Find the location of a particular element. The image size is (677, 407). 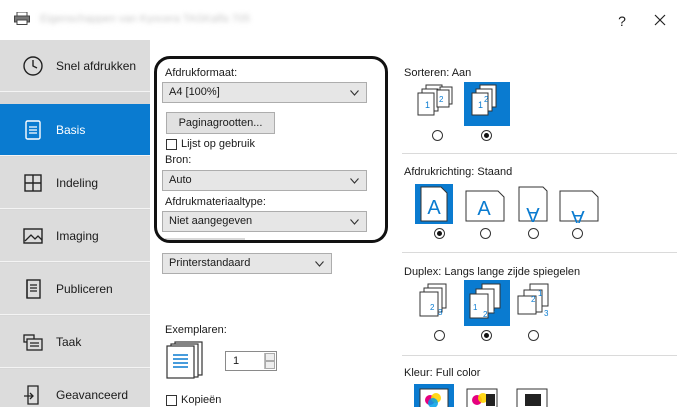

sidebar-item-label: Imaging is located at coordinates (77, 235).